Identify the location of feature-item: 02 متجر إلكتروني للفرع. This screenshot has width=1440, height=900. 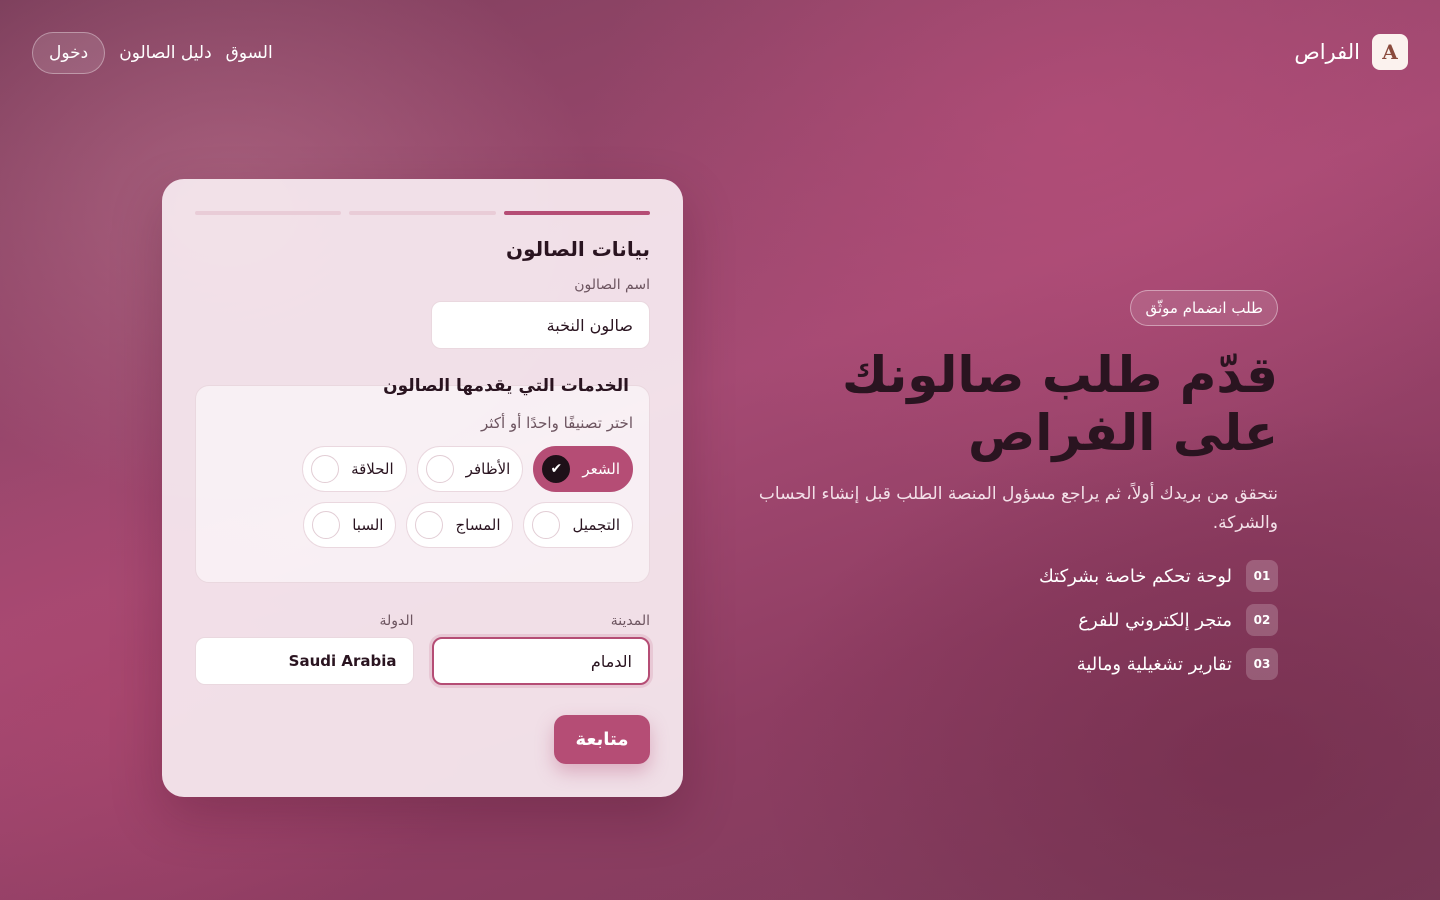
(1018, 620).